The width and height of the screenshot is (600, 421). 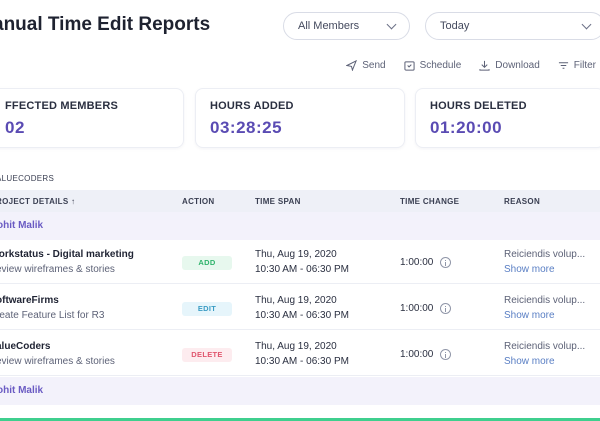 I want to click on download-label: Download, so click(x=517, y=65).